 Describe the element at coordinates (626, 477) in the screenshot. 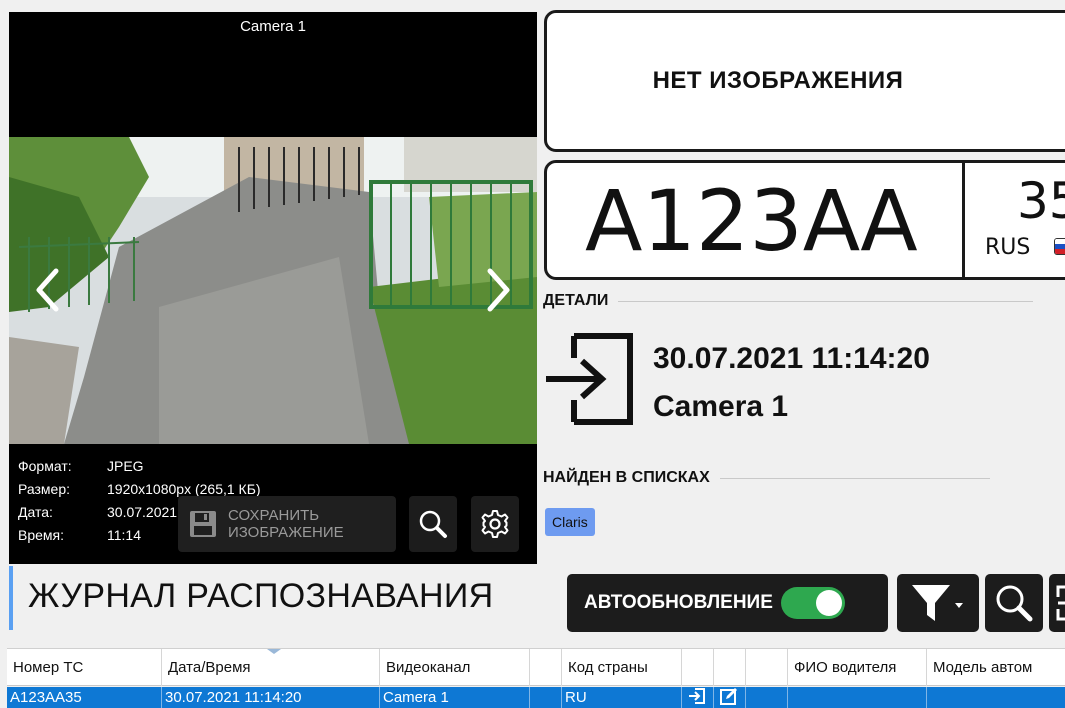

I see `lists-heading: НАЙДЕН В СПИСКАХ` at that location.